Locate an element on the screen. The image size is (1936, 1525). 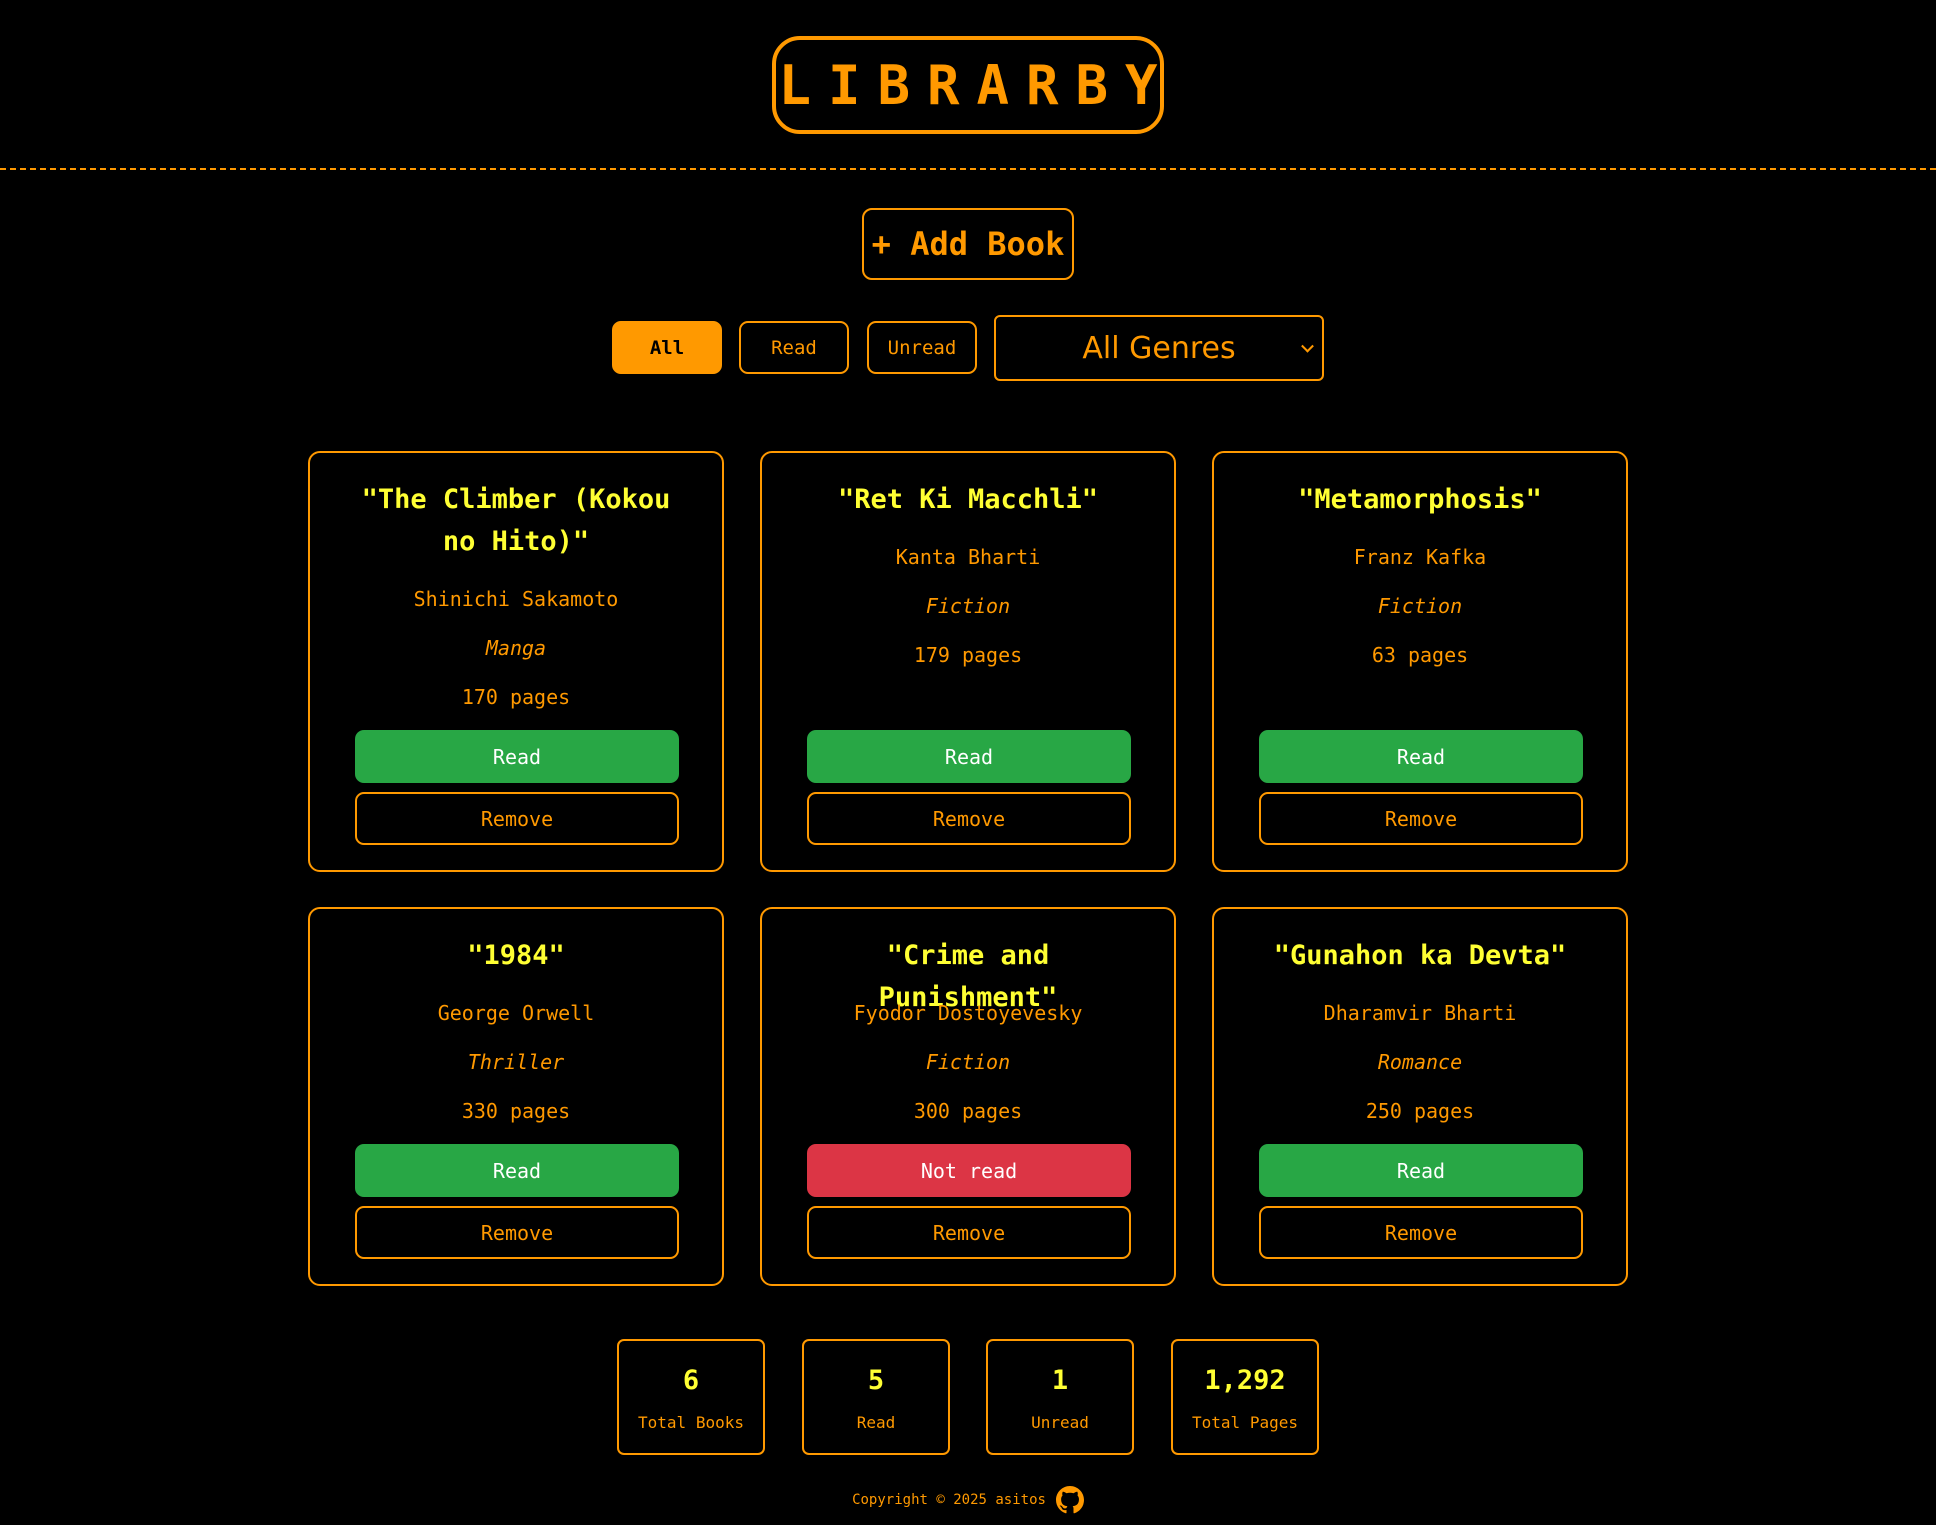
stat-unread: 1 Unread is located at coordinates (1060, 1397).